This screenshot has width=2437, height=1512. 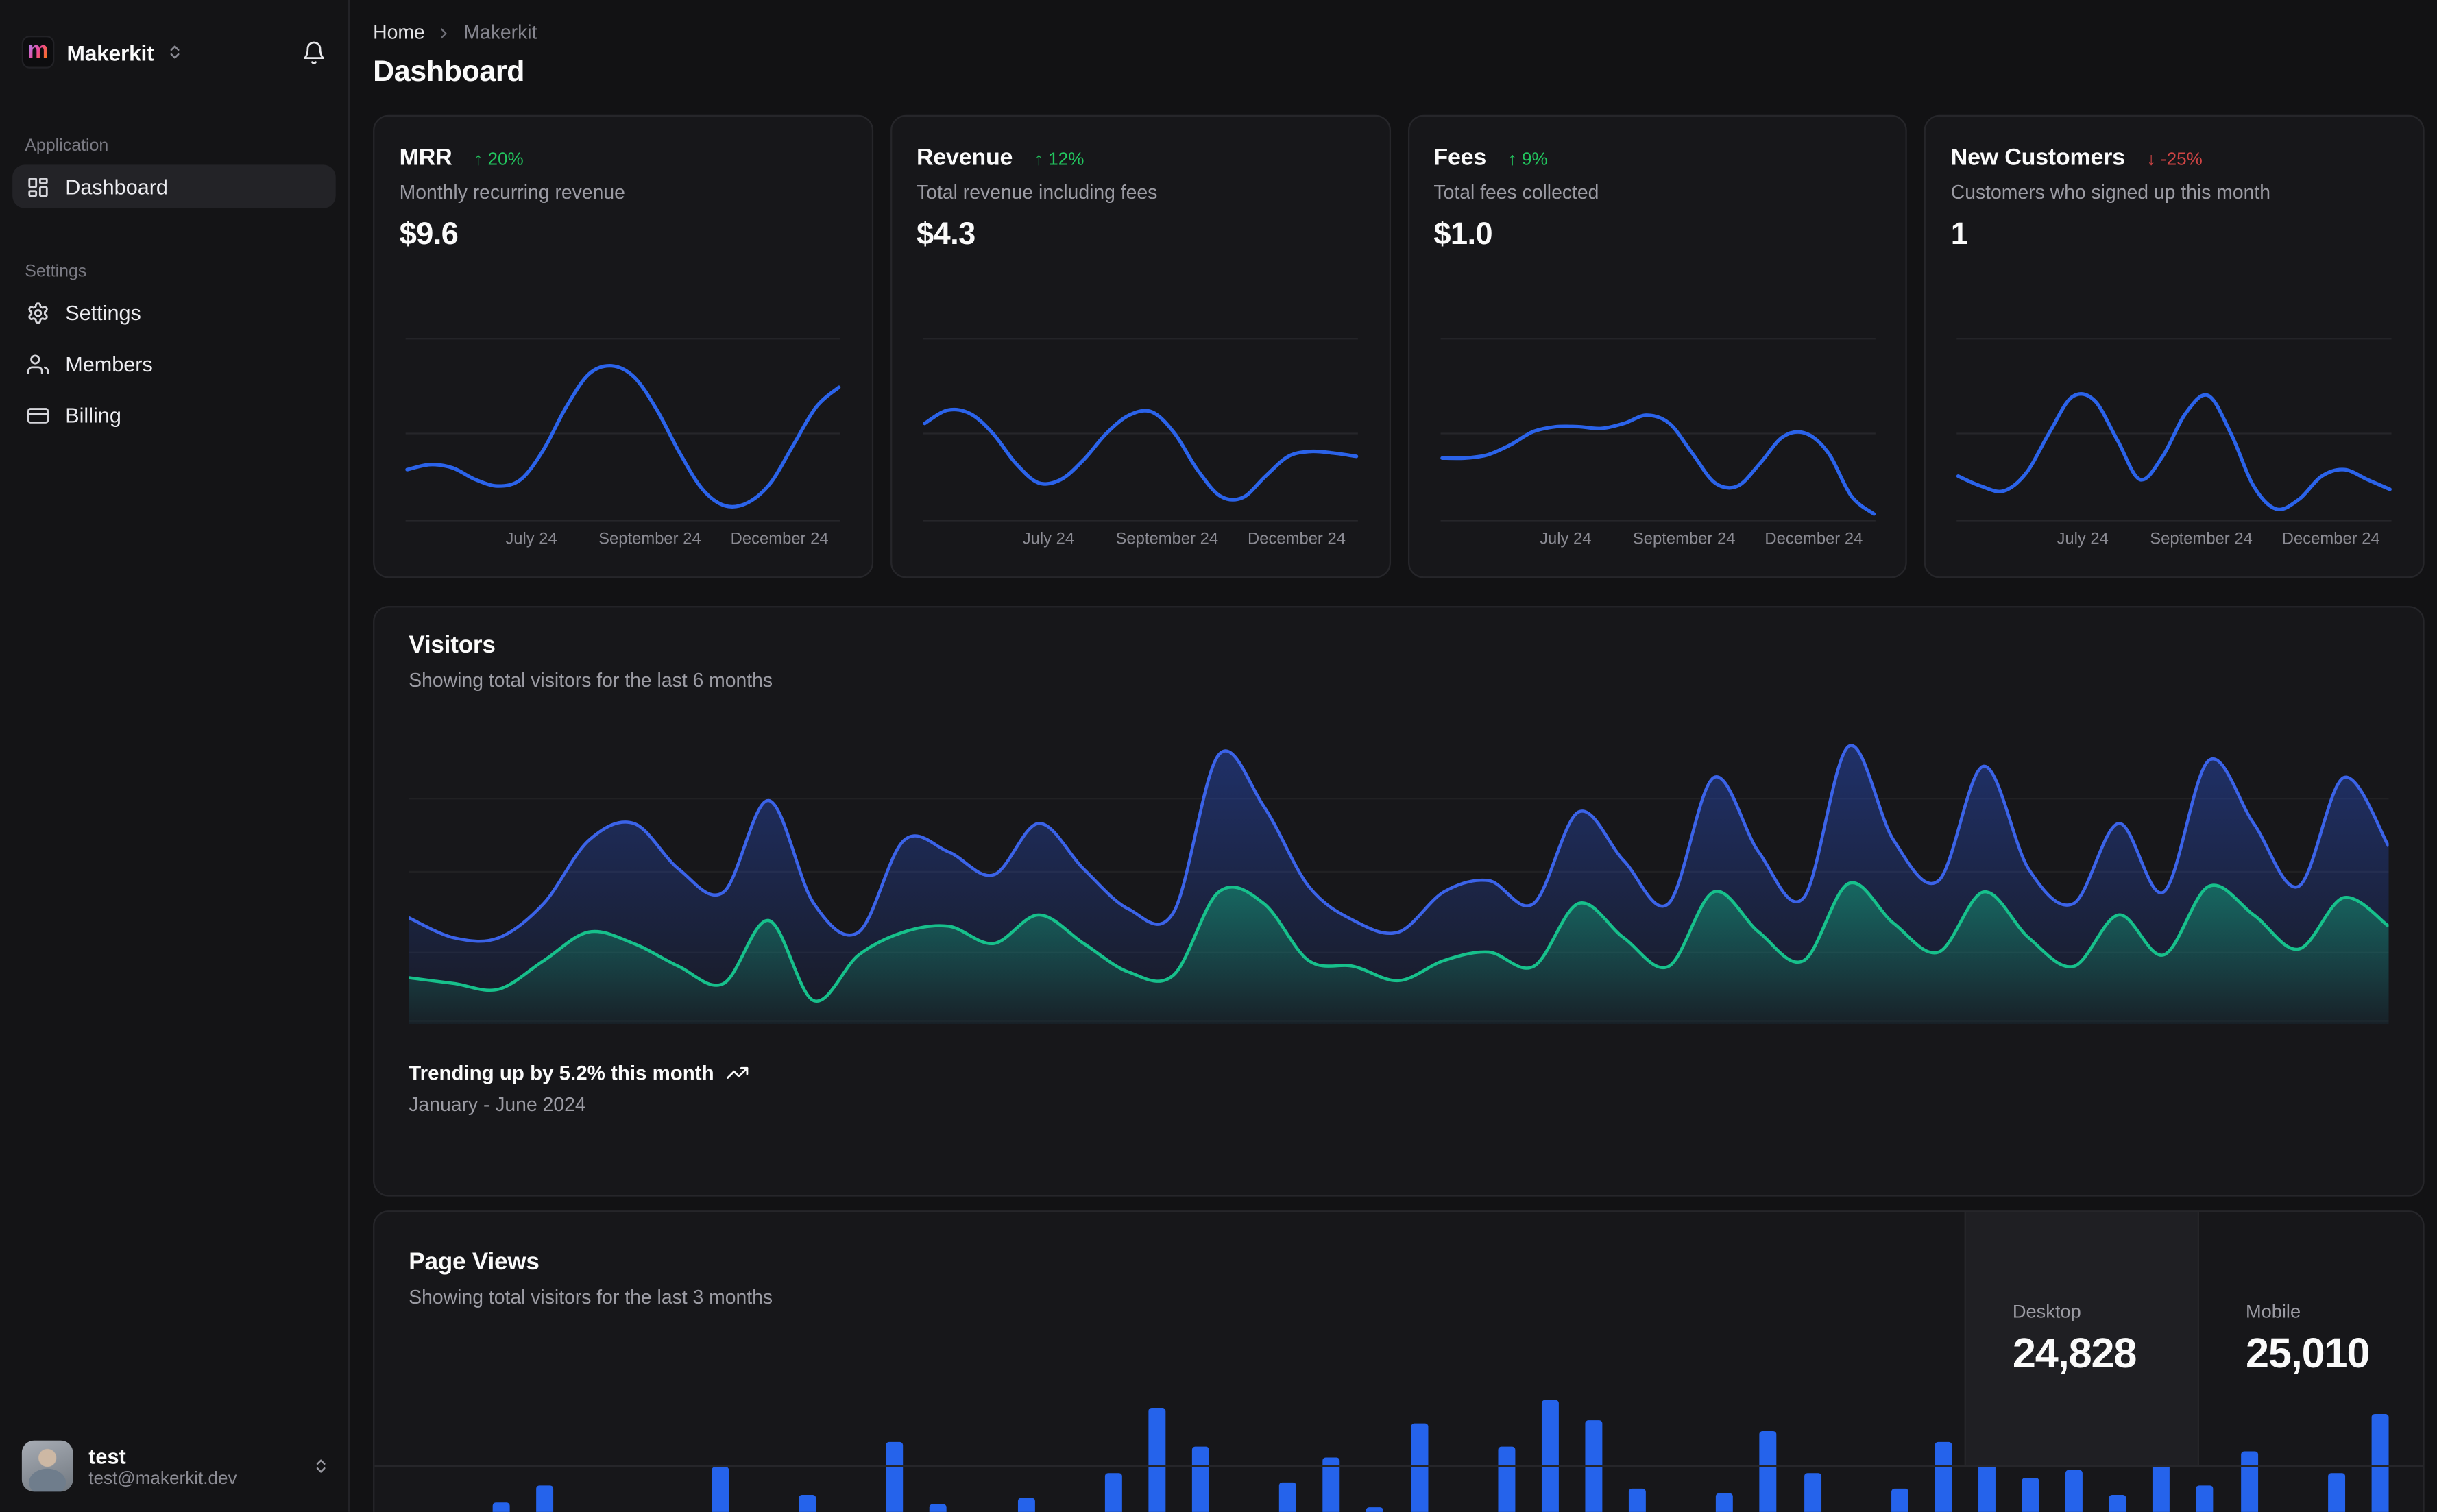 What do you see at coordinates (93, 415) in the screenshot?
I see `sidebar-item-label: Billing` at bounding box center [93, 415].